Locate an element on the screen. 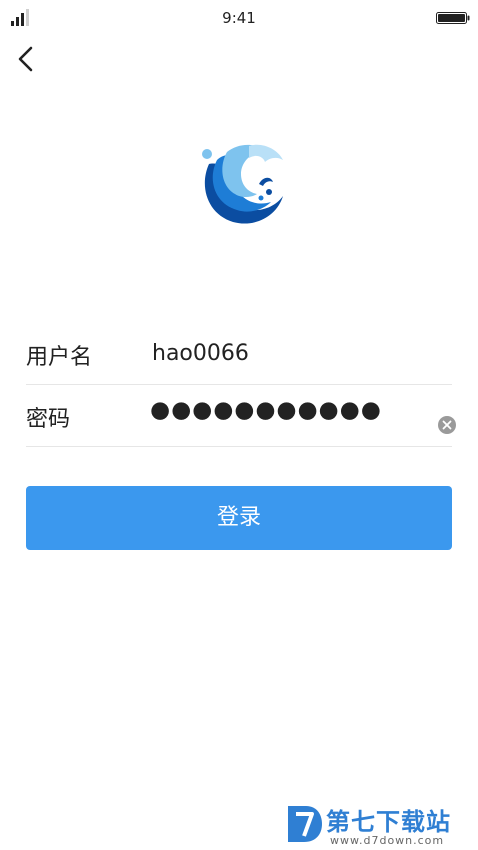  watermark: 第七下载站 www.d7down.com is located at coordinates (380, 825).